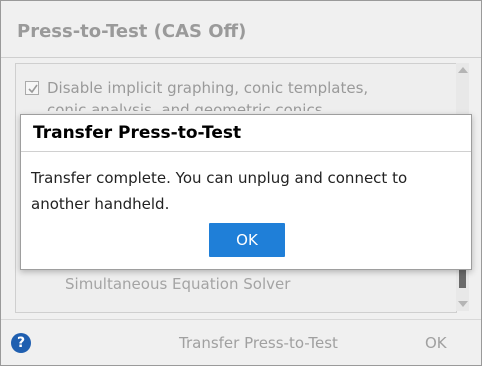 Image resolution: width=482 pixels, height=366 pixels. I want to click on scroll-down-arrow-icon, so click(463, 304).